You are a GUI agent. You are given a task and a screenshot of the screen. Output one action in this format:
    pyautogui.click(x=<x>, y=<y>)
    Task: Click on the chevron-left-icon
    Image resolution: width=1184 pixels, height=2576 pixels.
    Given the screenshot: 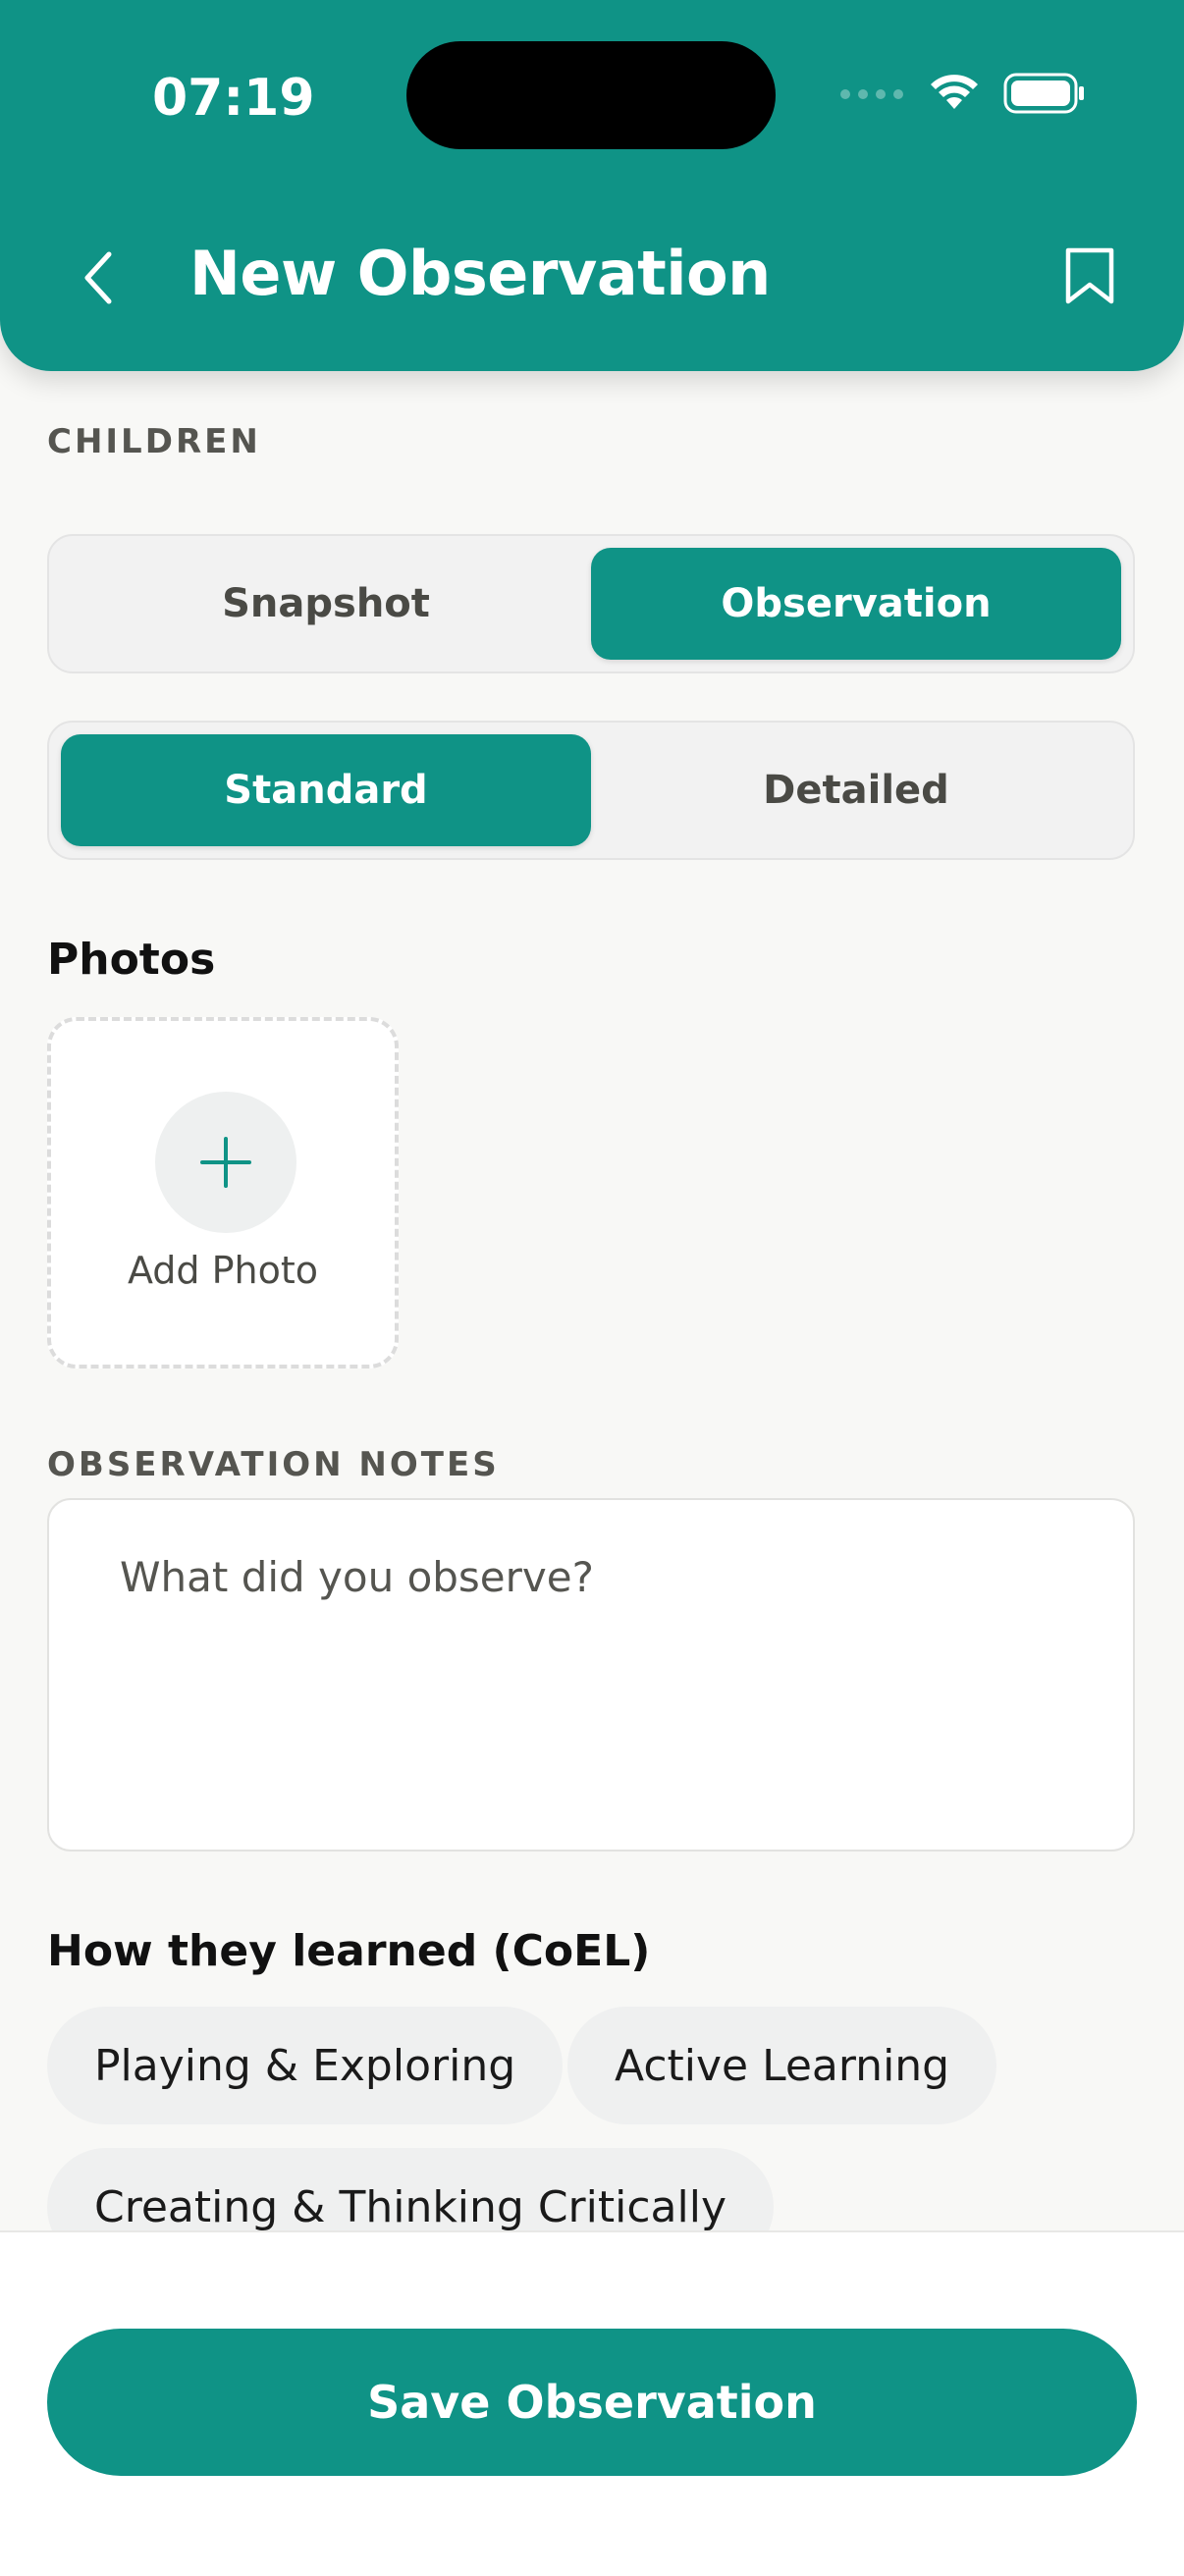 What is the action you would take?
    pyautogui.click(x=98, y=277)
    